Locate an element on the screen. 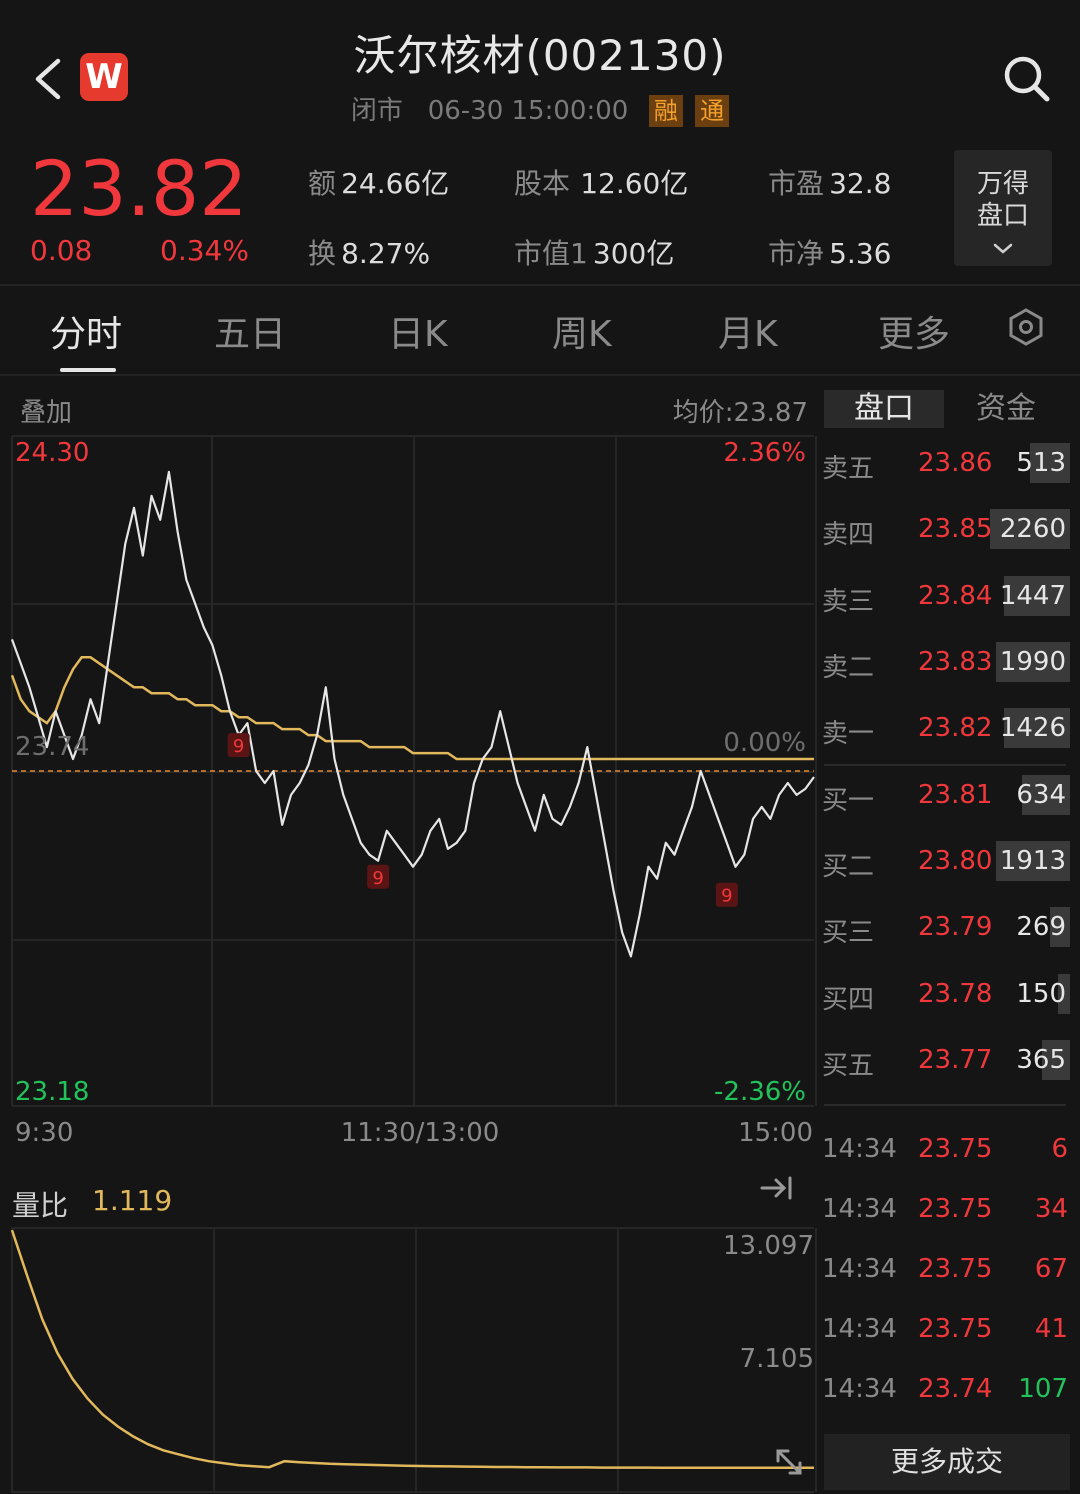  tab-weekly-k: 周K is located at coordinates (582, 331).